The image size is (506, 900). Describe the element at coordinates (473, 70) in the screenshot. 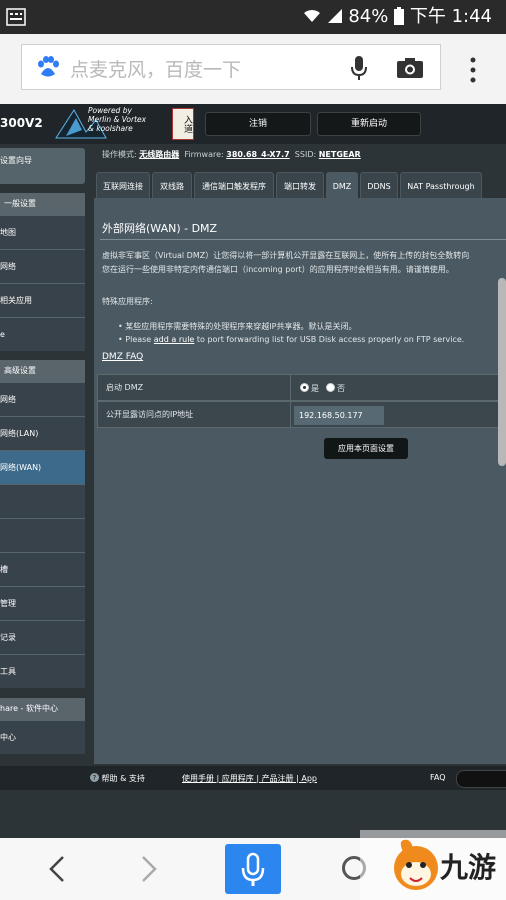

I see `more-menu-icon` at that location.